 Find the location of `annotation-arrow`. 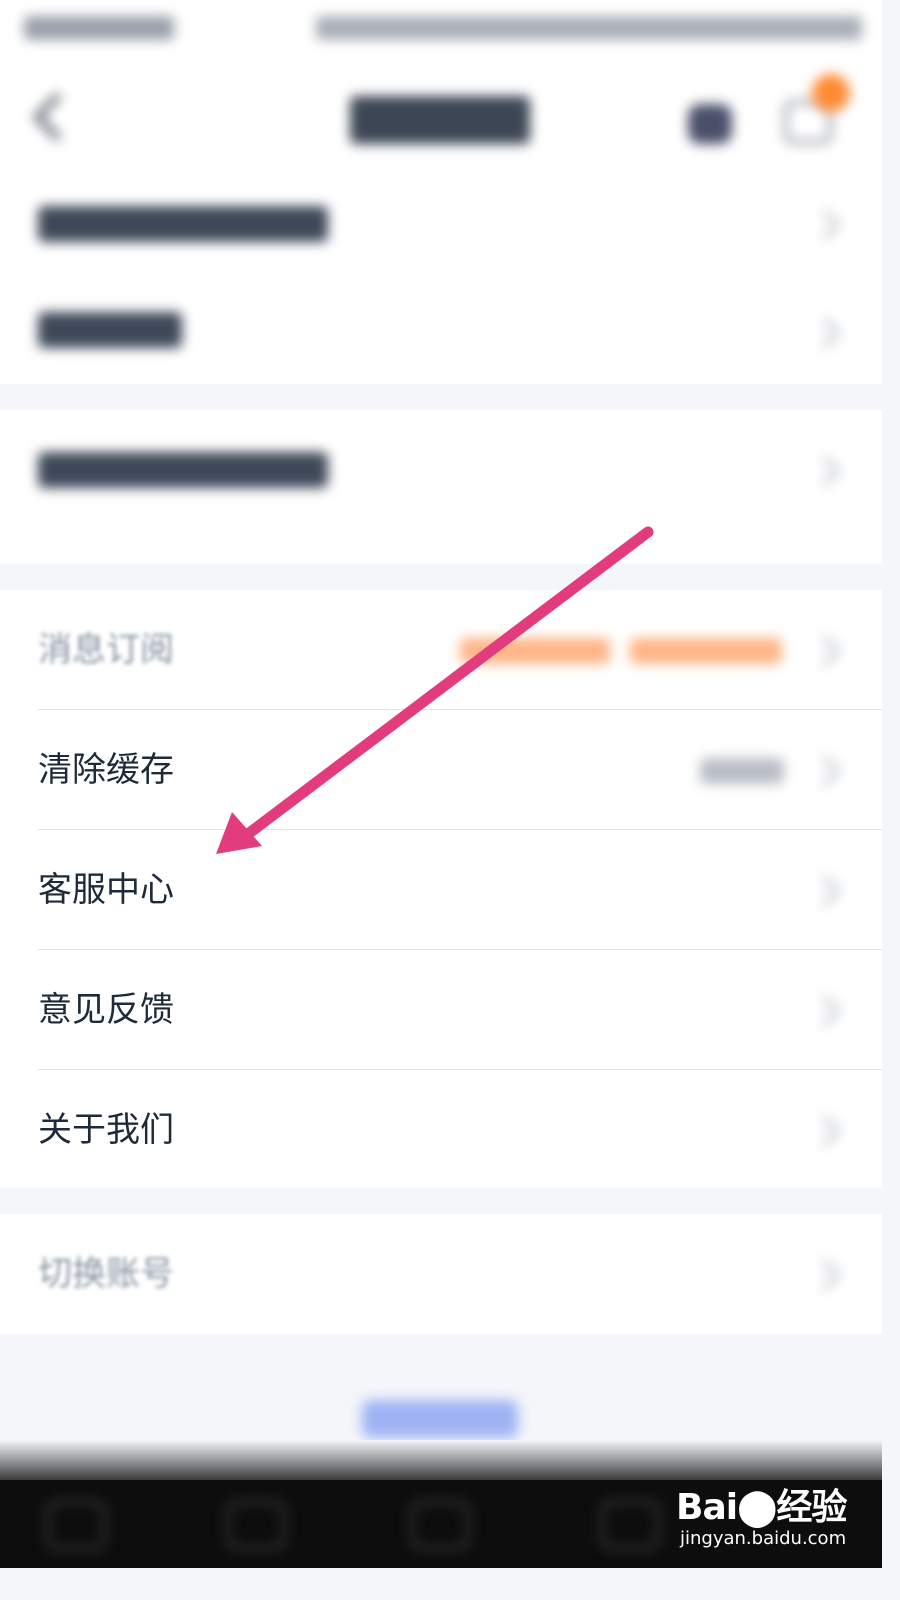

annotation-arrow is located at coordinates (435, 690).